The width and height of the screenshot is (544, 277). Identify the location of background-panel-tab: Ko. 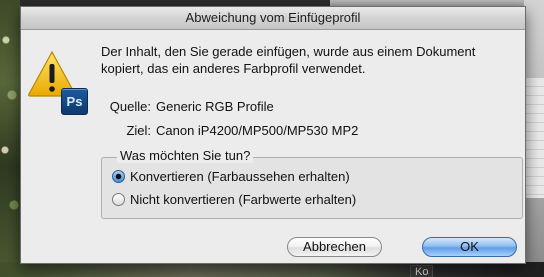
(422, 271).